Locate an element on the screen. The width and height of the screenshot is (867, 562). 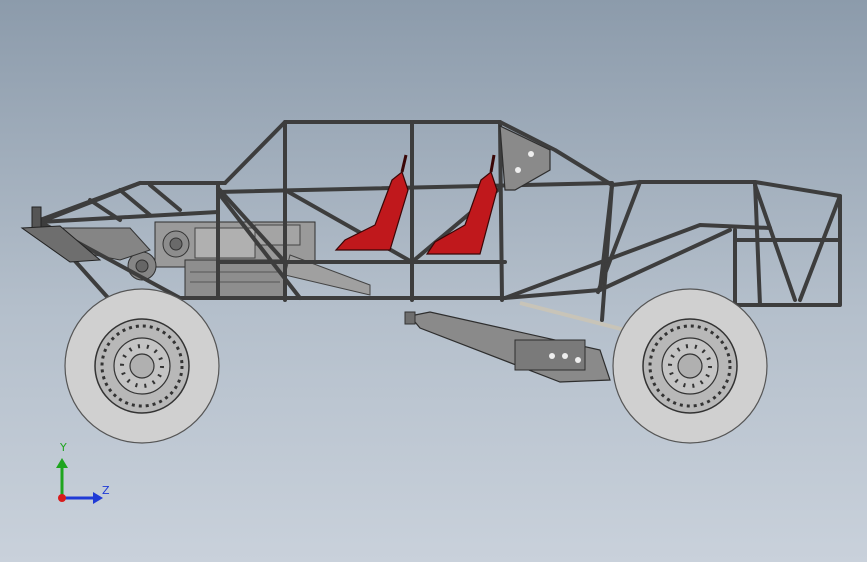
front-wheel is located at coordinates (142, 366).